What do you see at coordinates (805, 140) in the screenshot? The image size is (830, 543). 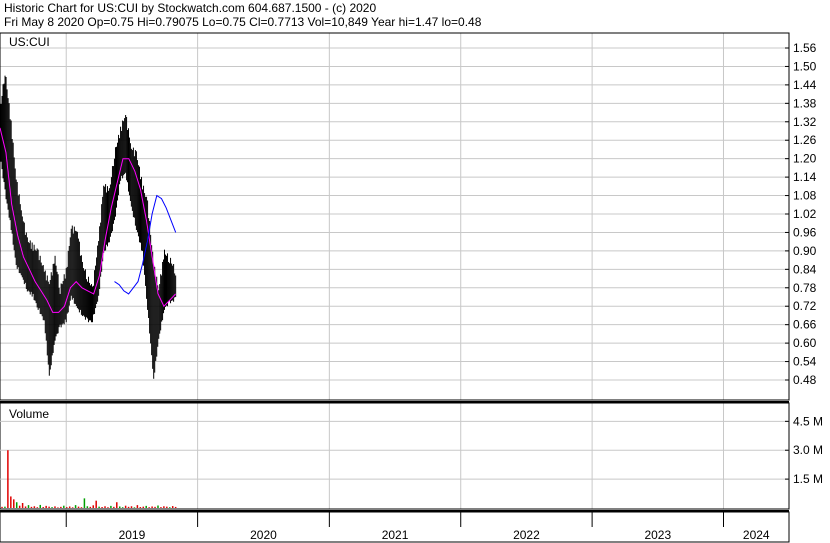 I see `price-tick-label: 1.26` at bounding box center [805, 140].